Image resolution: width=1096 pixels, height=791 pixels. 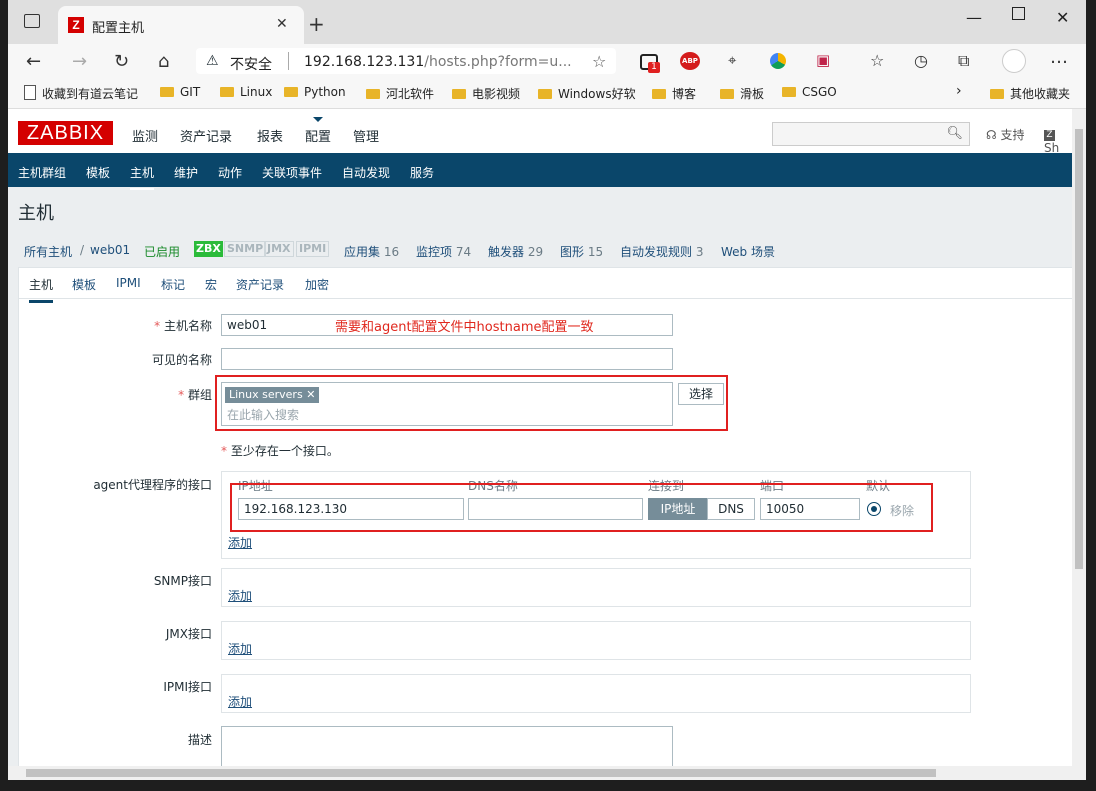 I want to click on tab-ipmi: IPMI, so click(x=128, y=283).